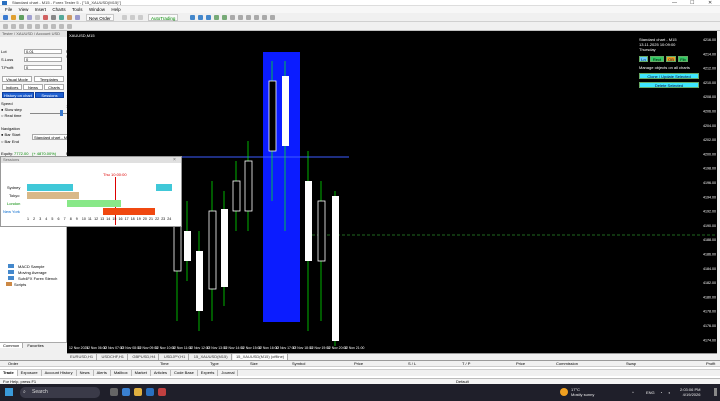 The image size is (720, 401). What do you see at coordinates (61, 17) in the screenshot?
I see `data-window-icon` at bounding box center [61, 17].